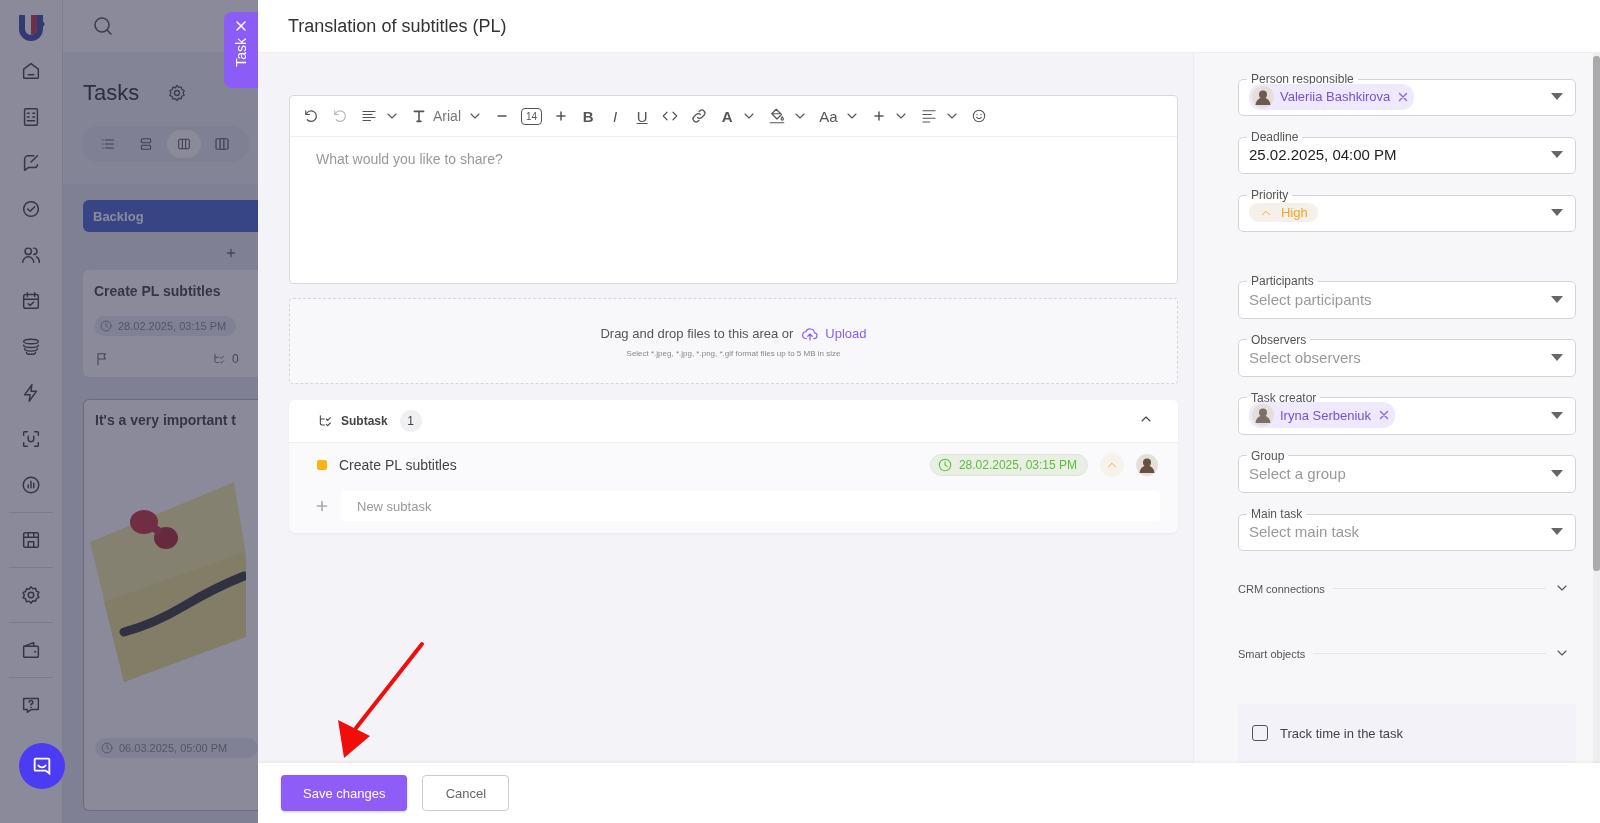  What do you see at coordinates (1260, 733) in the screenshot?
I see `checkbox` at bounding box center [1260, 733].